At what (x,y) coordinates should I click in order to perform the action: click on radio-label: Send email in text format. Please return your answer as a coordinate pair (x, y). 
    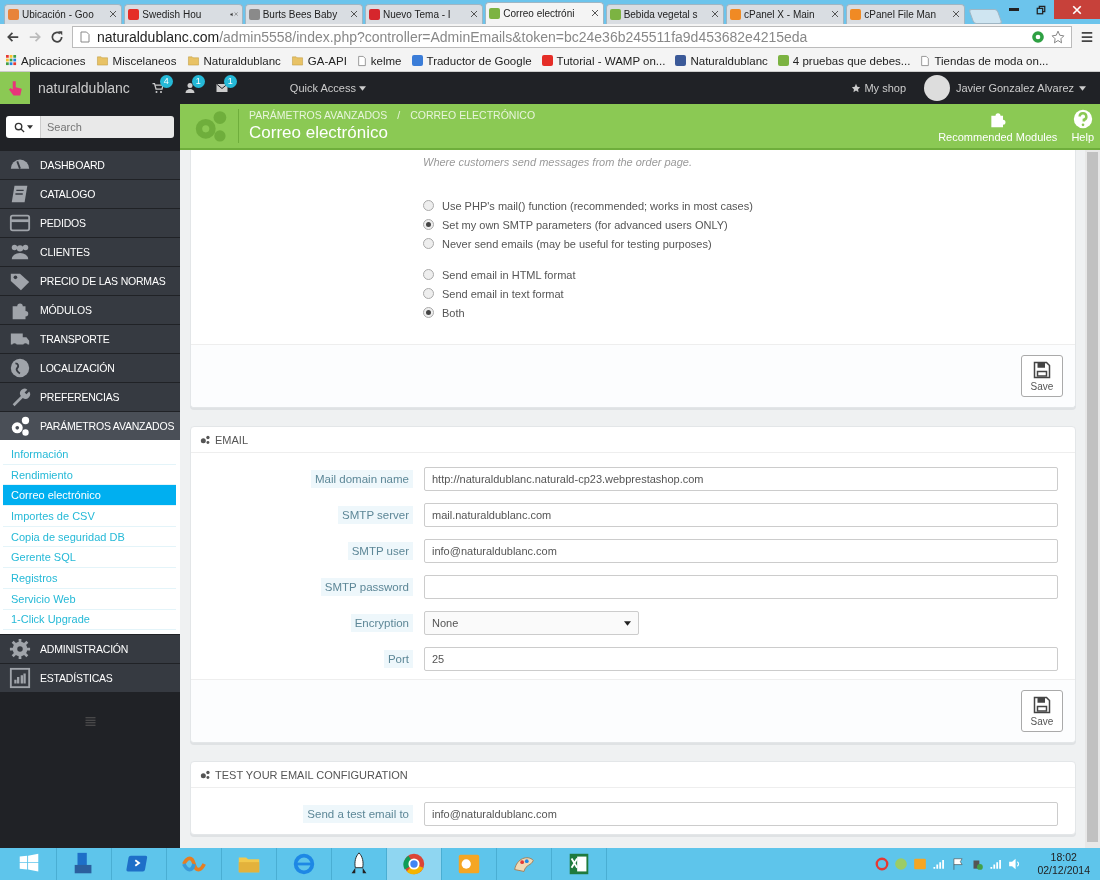
    Looking at the image, I should click on (503, 293).